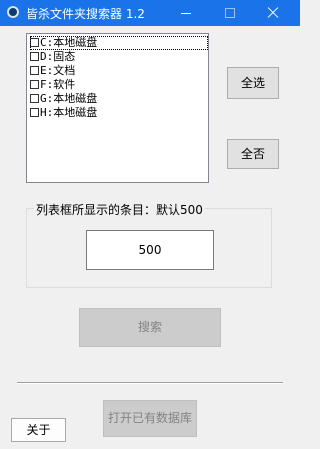  Describe the element at coordinates (186, 13) in the screenshot. I see `minimize-button` at that location.